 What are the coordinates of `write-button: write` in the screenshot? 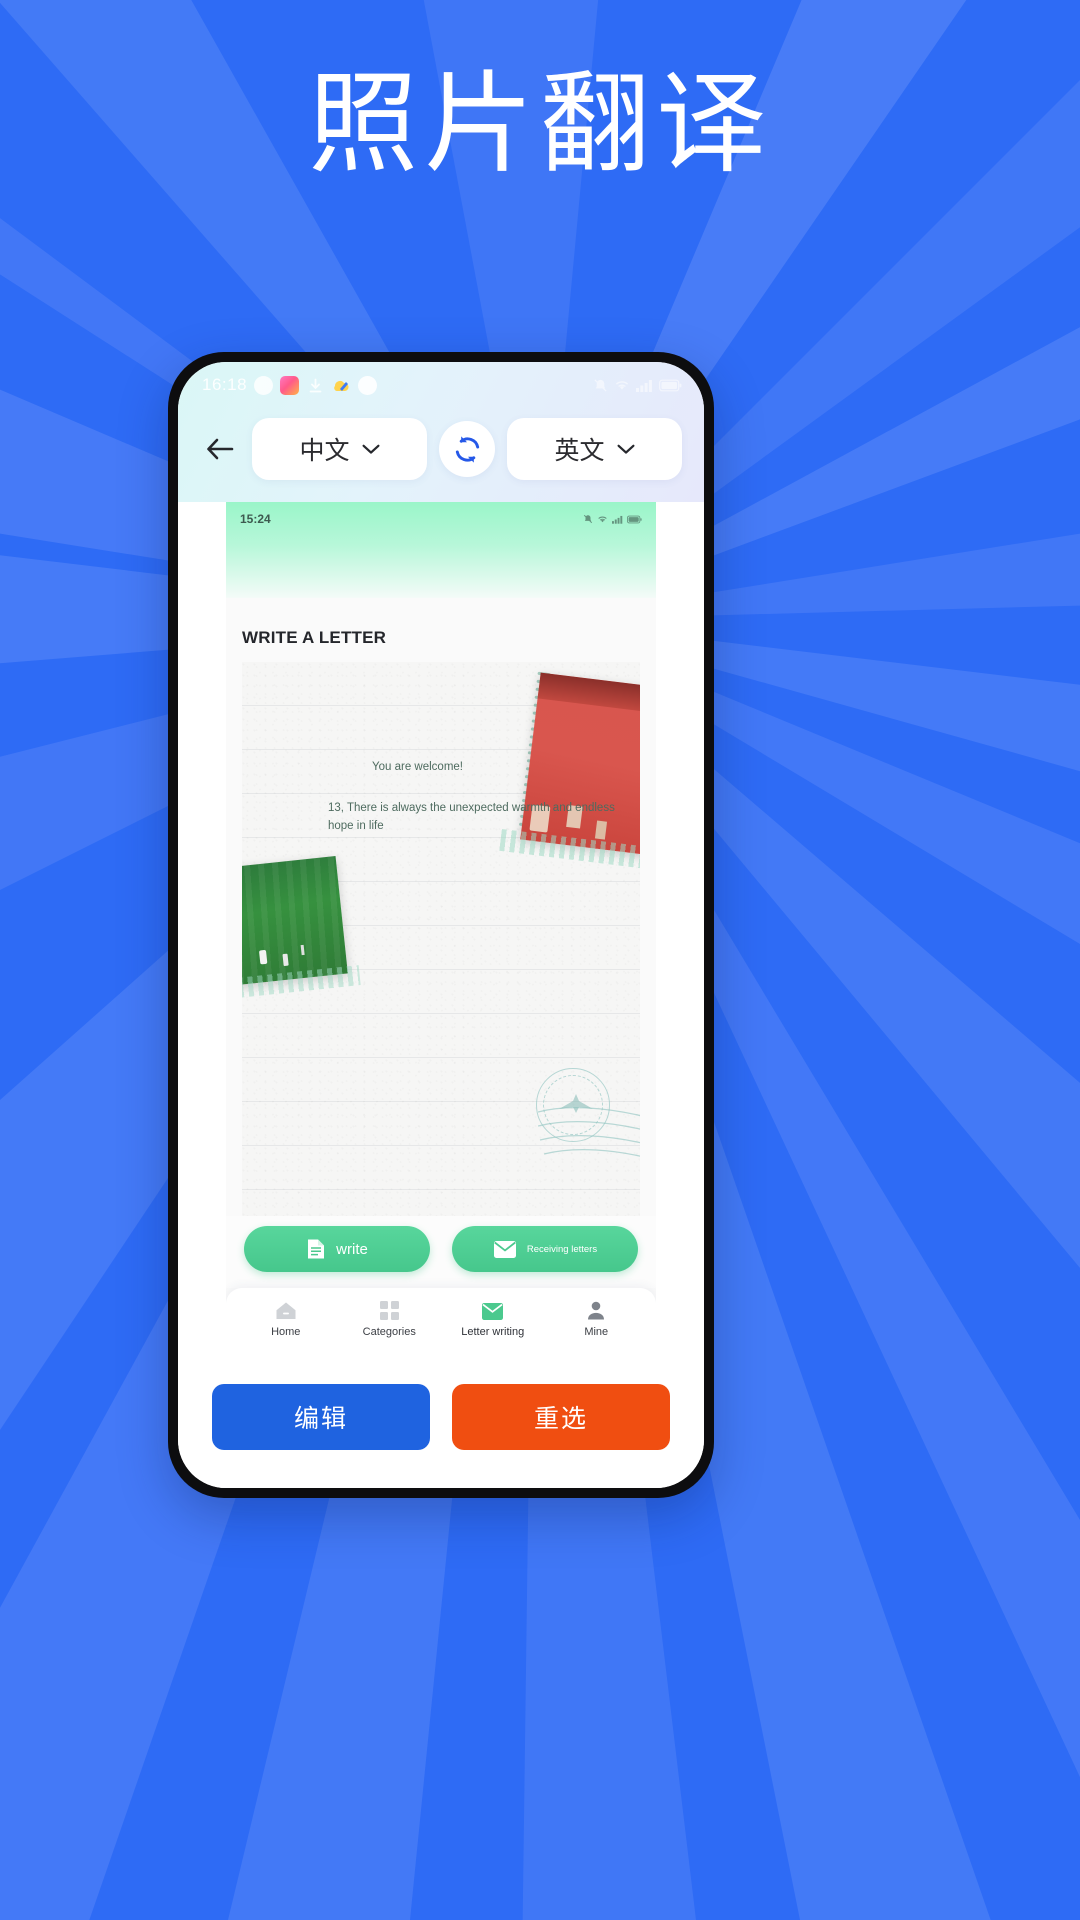 It's located at (337, 1249).